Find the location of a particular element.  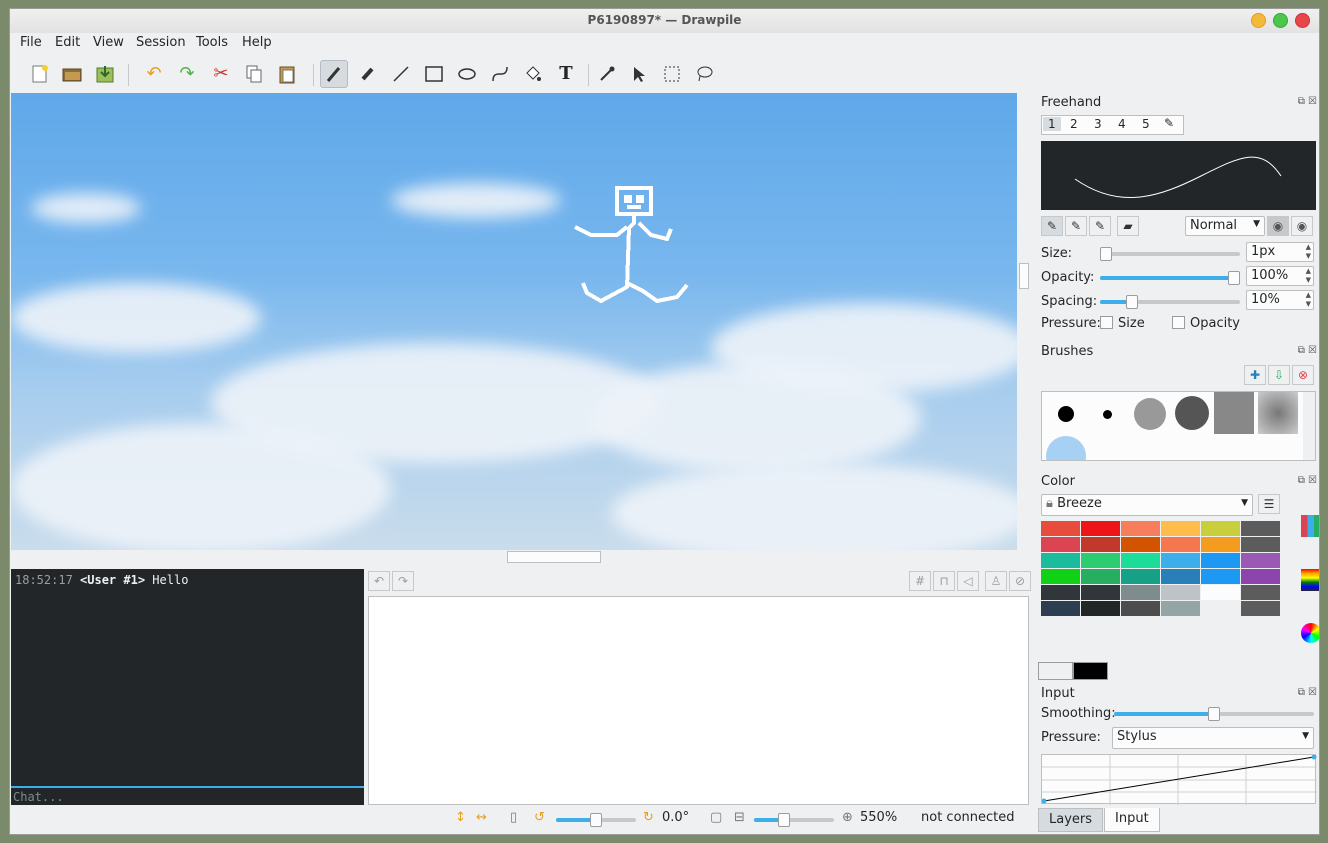

panel-float-close-icon: ⧉ ☒ is located at coordinates (1307, 480).